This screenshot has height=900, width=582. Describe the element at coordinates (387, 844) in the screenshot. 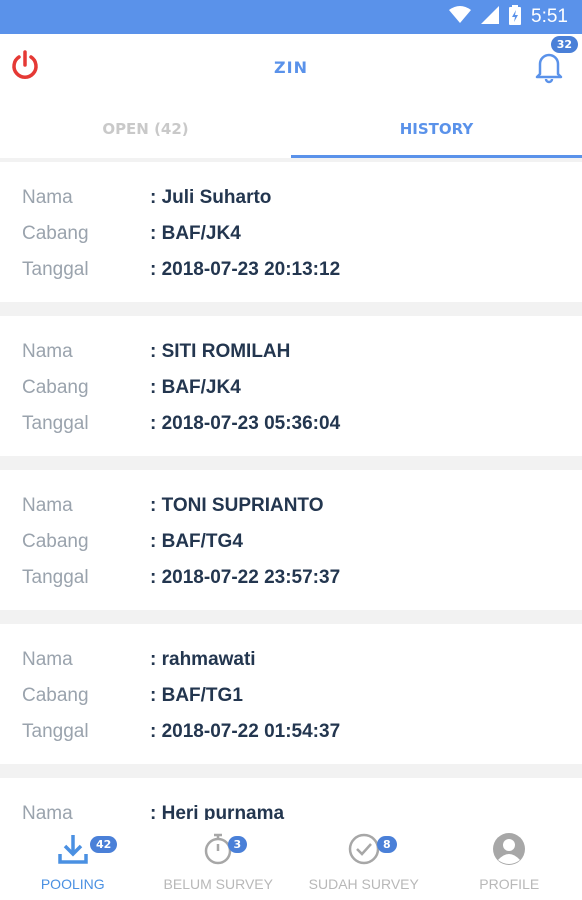

I see `sudah-survey-badge: 8` at that location.